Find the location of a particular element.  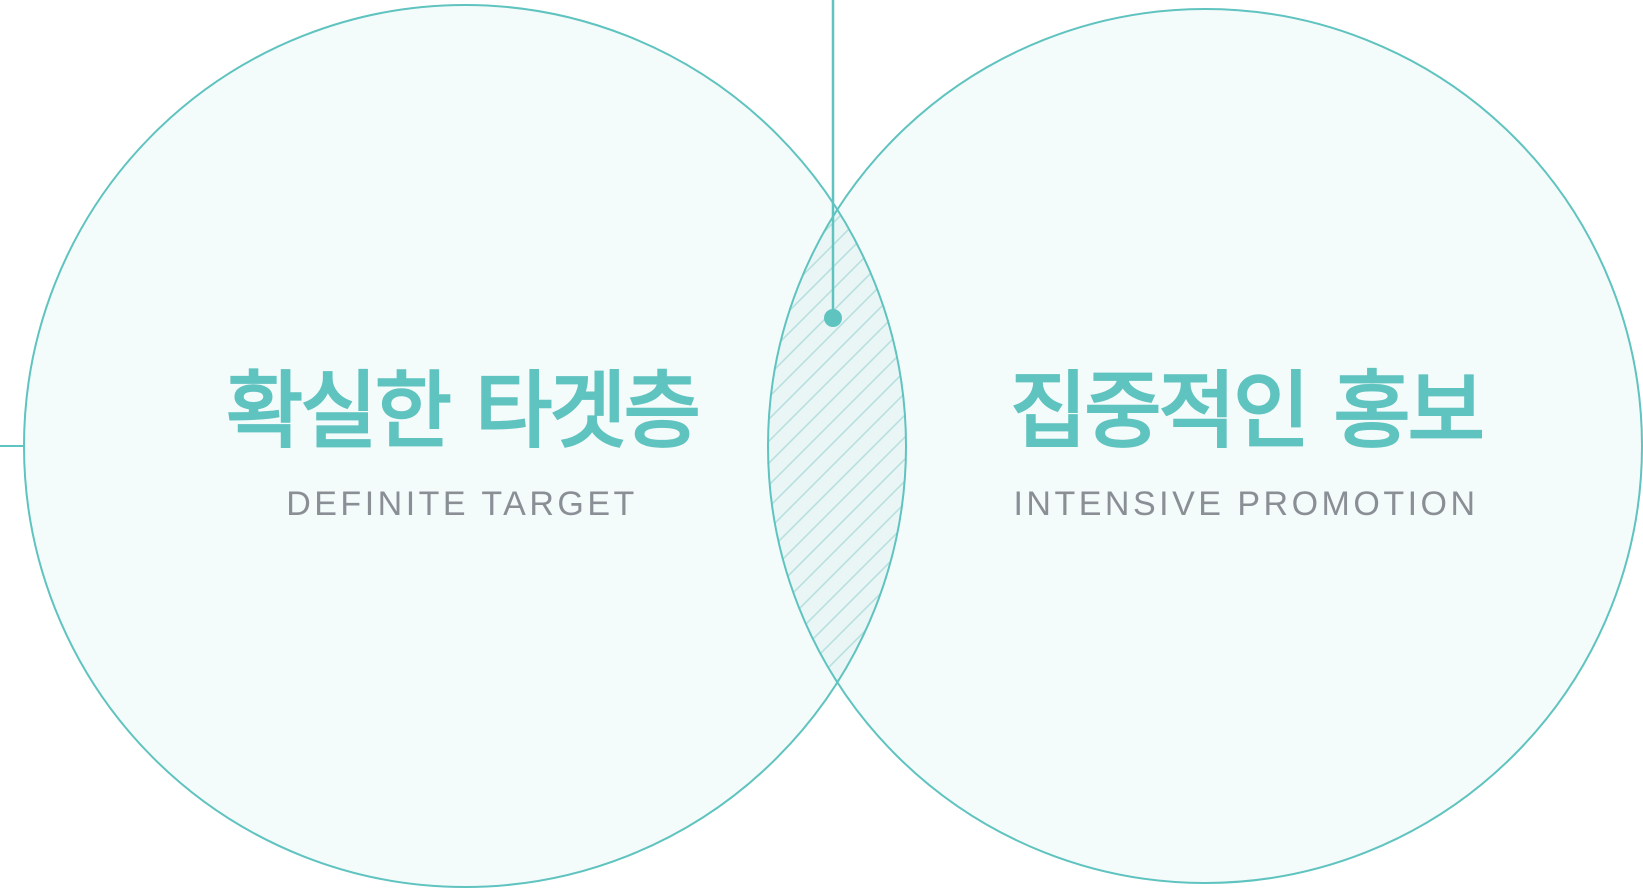

pointer-dot is located at coordinates (833, 318).